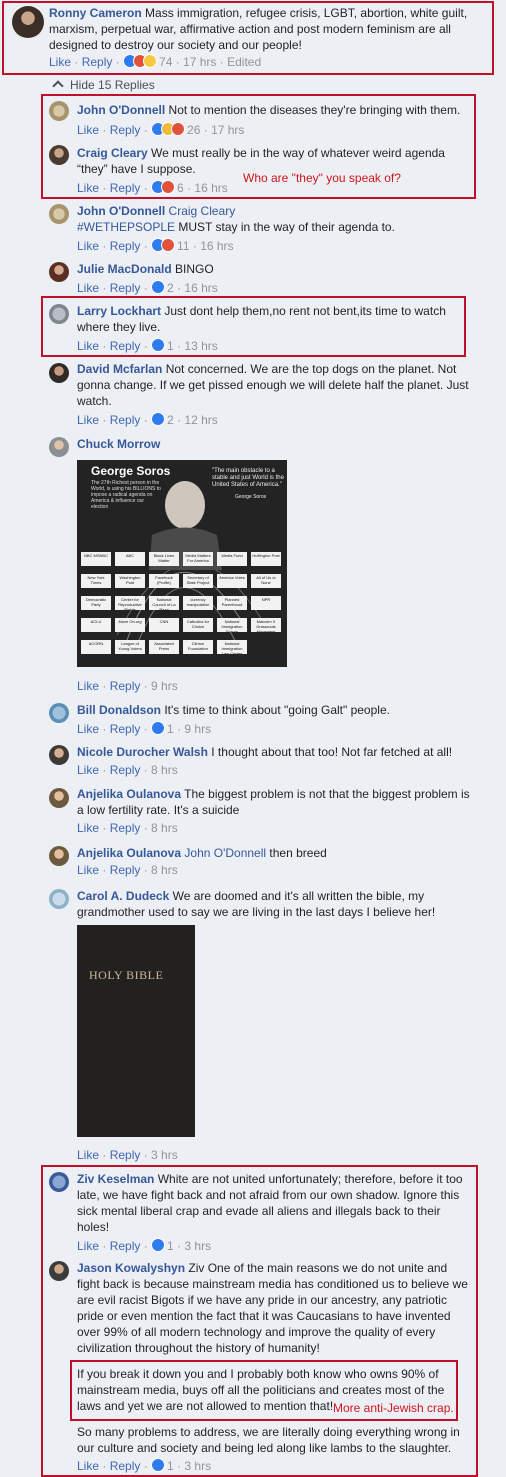  Describe the element at coordinates (96, 581) in the screenshot. I see `org-box: New York Times` at that location.